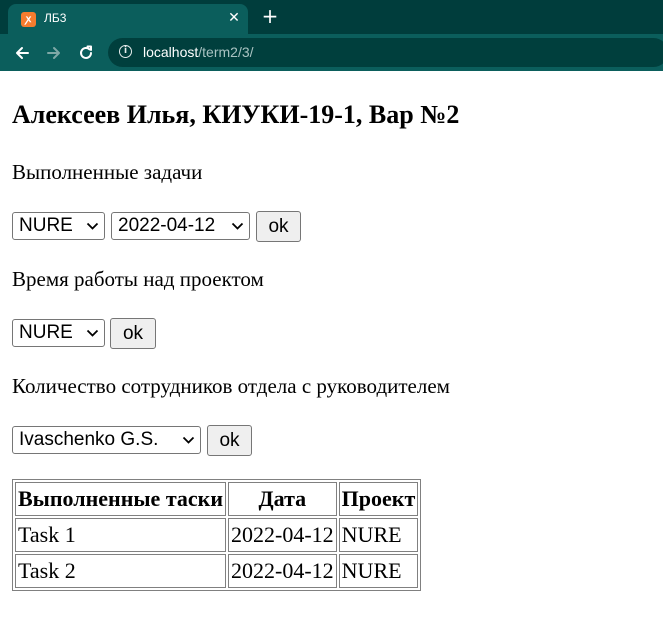  Describe the element at coordinates (106, 440) in the screenshot. I see `manager-select: Ivaschenko G.S.` at that location.